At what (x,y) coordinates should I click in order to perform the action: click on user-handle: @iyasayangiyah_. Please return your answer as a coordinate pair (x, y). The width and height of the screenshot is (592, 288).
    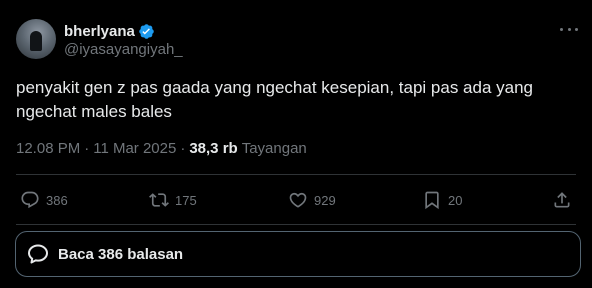
    Looking at the image, I should click on (123, 49).